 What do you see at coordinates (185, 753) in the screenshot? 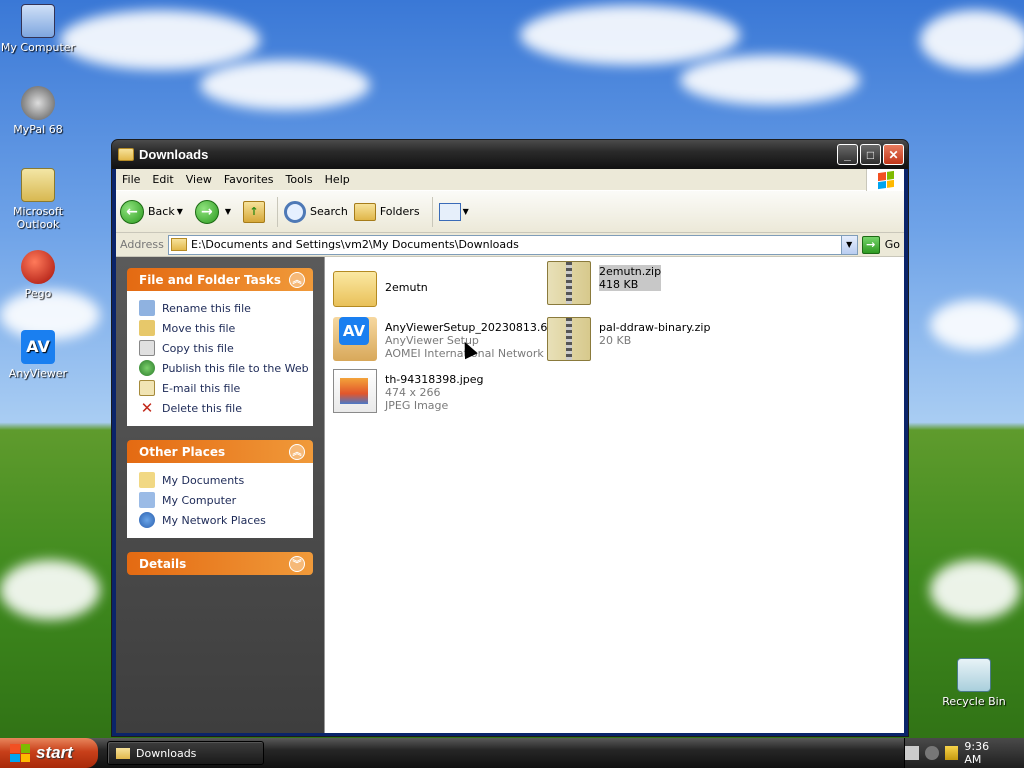
I see `taskbar-window-button: Downloads` at bounding box center [185, 753].